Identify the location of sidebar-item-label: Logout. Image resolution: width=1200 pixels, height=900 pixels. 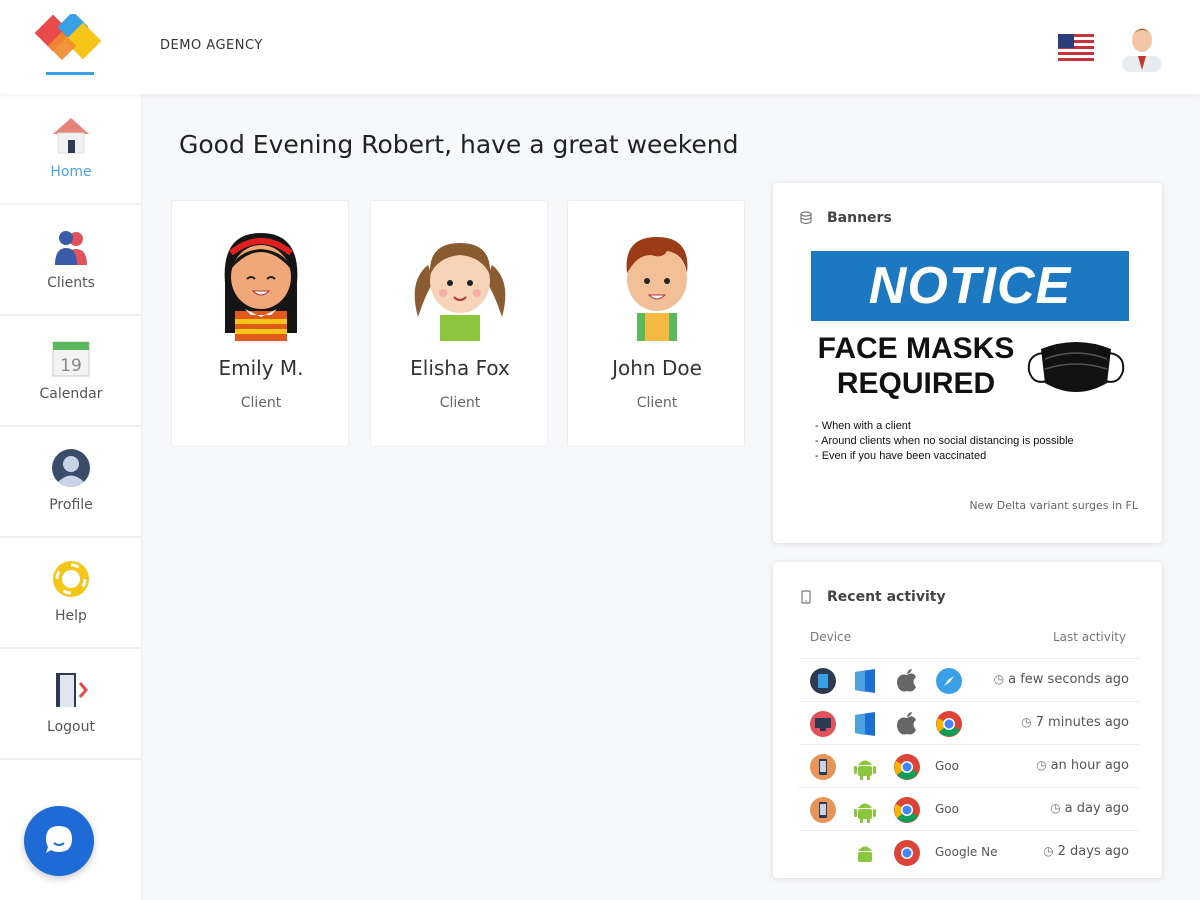
(71, 727).